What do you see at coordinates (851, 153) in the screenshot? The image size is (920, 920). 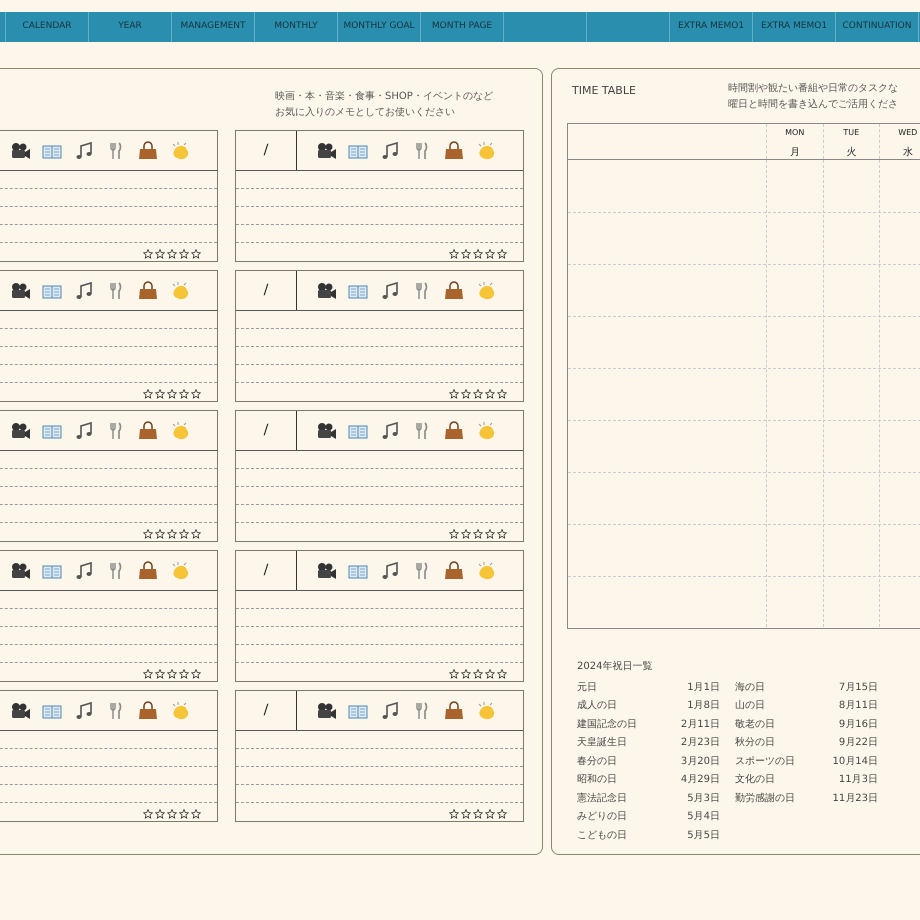 I see `day-label: 火` at bounding box center [851, 153].